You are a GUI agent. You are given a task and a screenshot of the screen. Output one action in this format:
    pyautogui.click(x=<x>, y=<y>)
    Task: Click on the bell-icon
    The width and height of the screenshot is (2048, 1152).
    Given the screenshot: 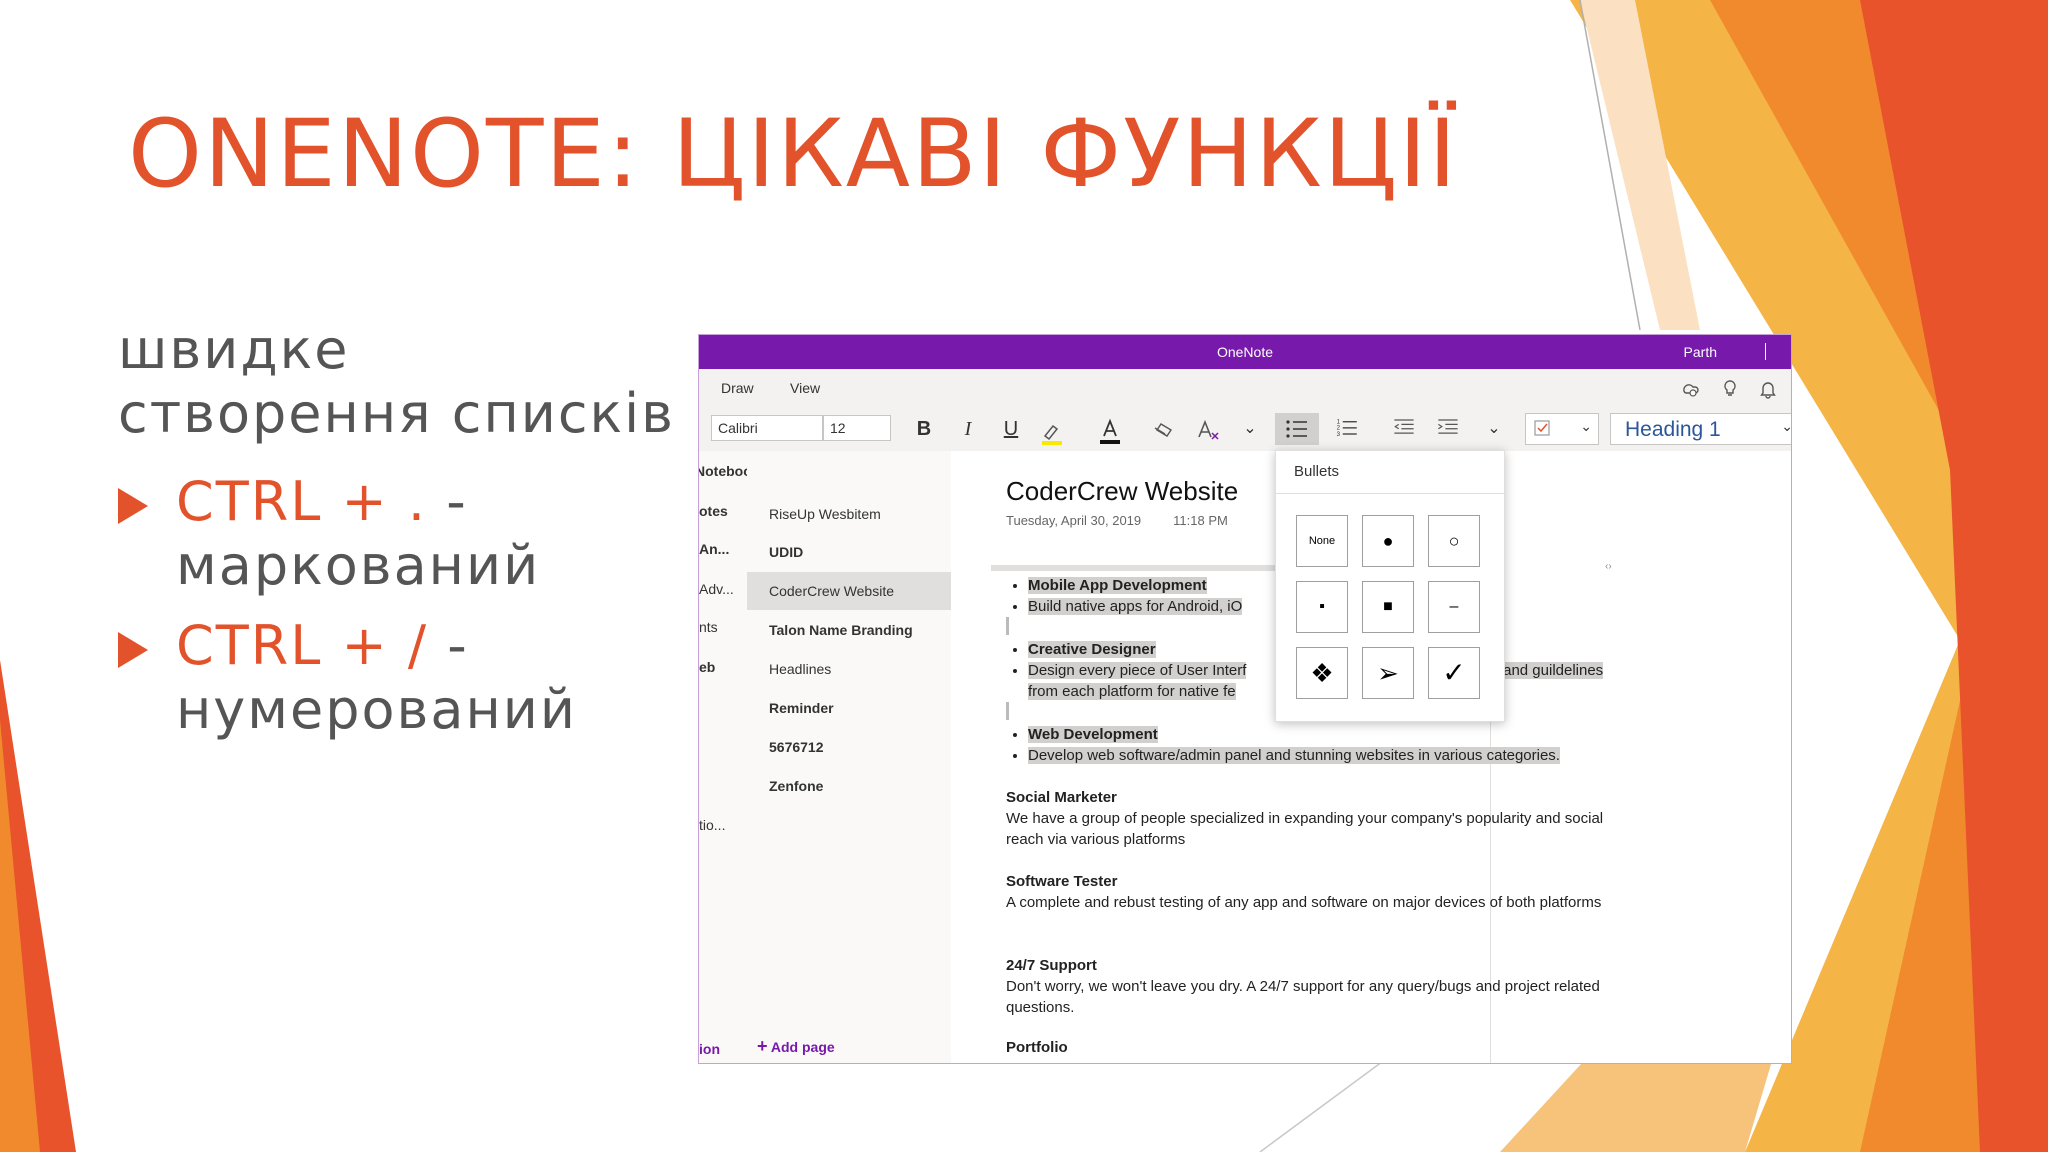 What is the action you would take?
    pyautogui.click(x=1768, y=389)
    